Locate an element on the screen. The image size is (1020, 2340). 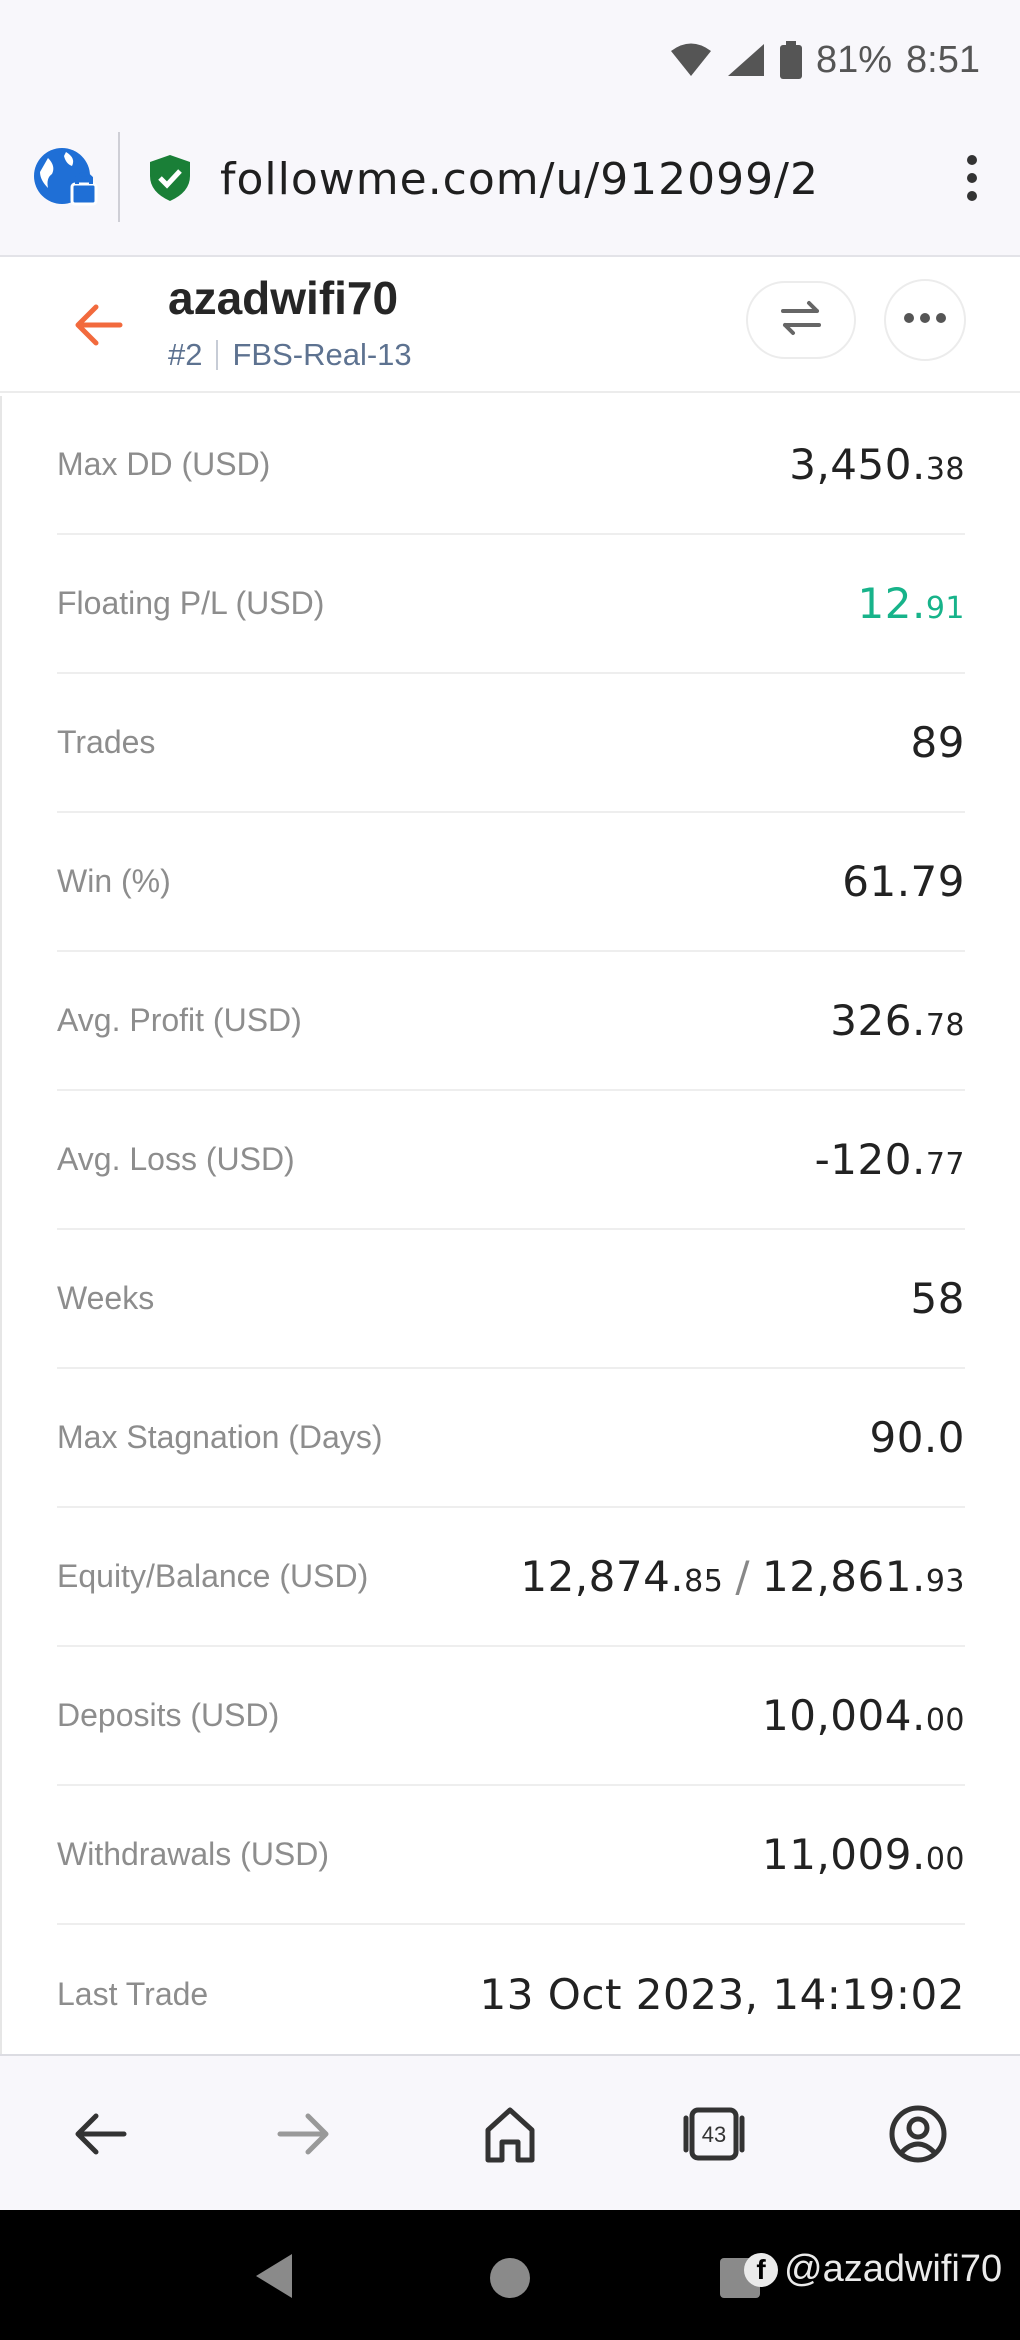
stat-row-win: Win (%) 61.79 is located at coordinates (511, 882).